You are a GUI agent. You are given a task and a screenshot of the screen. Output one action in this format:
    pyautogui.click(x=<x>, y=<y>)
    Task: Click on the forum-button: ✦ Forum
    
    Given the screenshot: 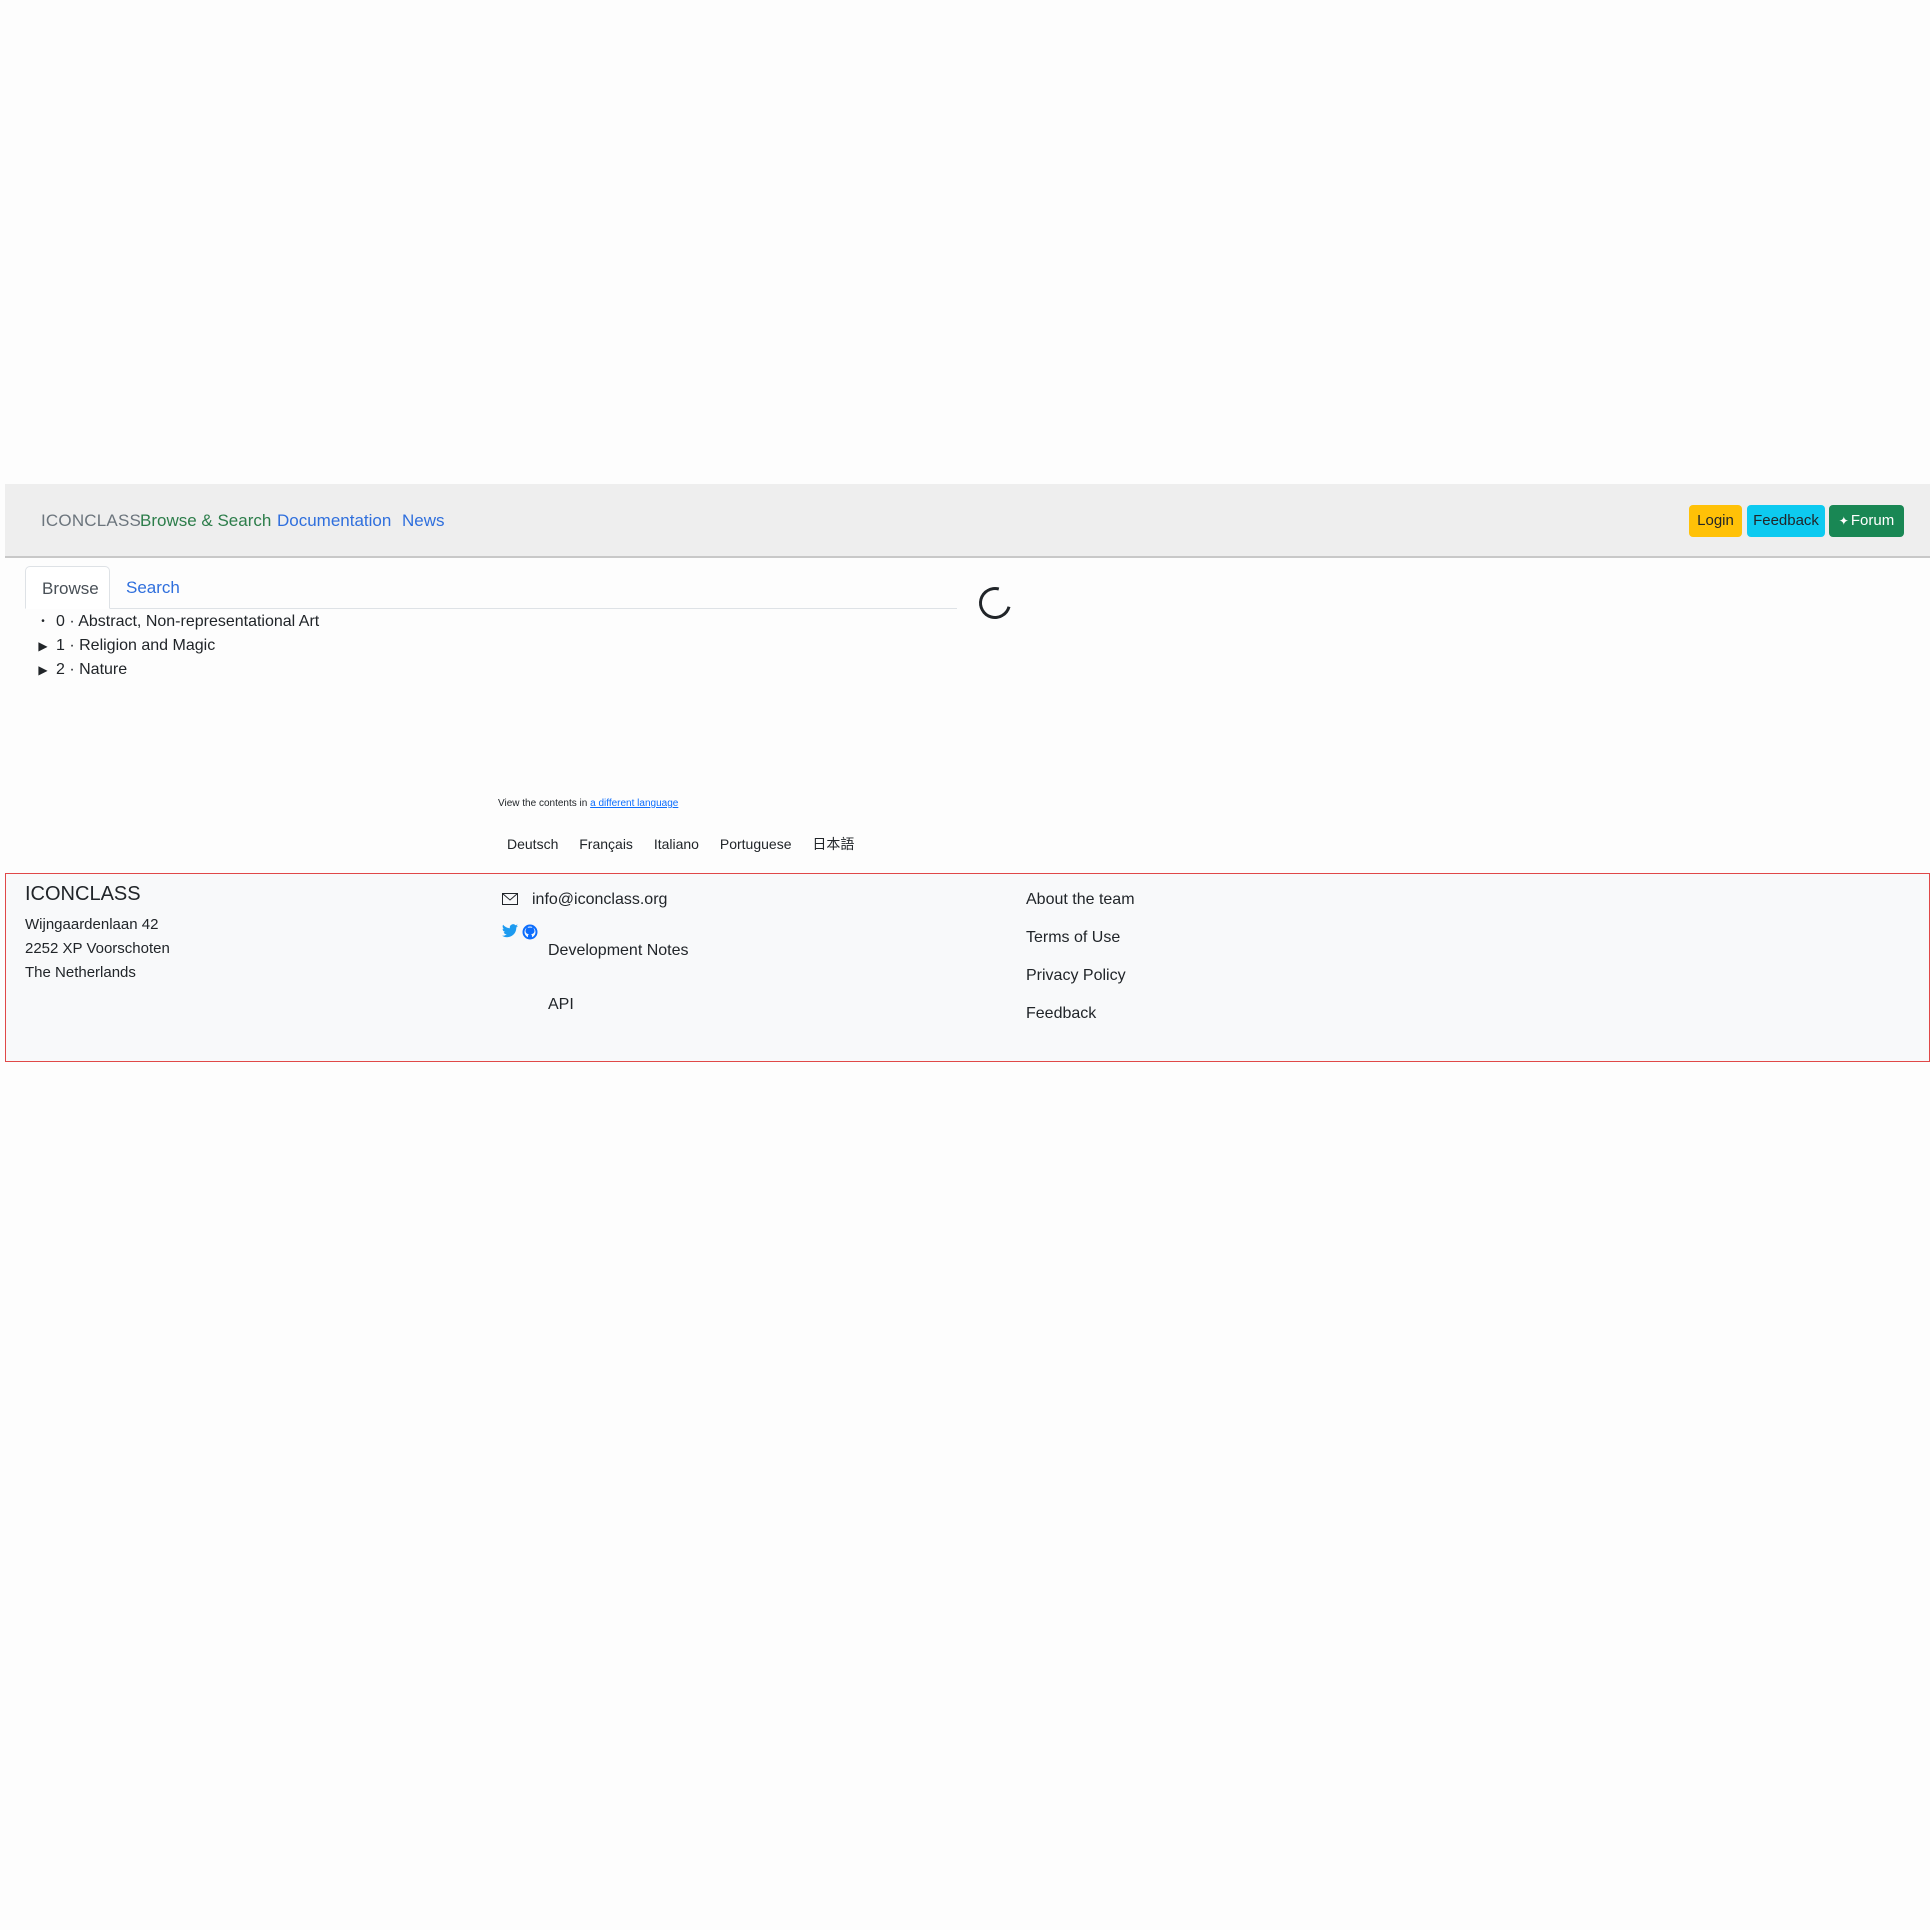 What is the action you would take?
    pyautogui.click(x=1866, y=521)
    